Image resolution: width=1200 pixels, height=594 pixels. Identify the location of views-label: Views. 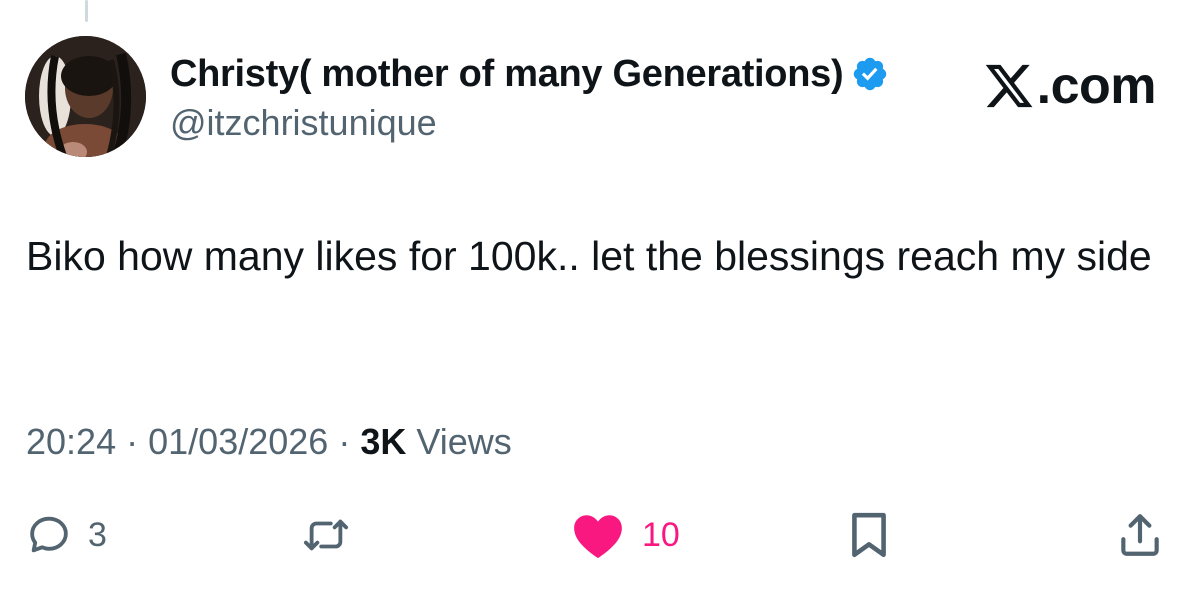
(464, 441).